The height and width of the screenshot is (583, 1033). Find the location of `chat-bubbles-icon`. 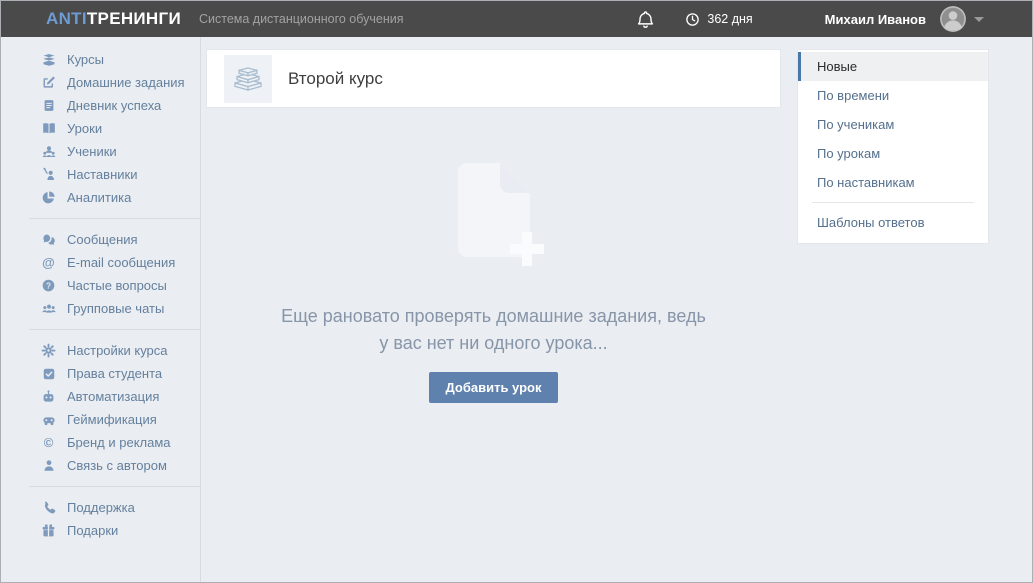

chat-bubbles-icon is located at coordinates (48, 240).